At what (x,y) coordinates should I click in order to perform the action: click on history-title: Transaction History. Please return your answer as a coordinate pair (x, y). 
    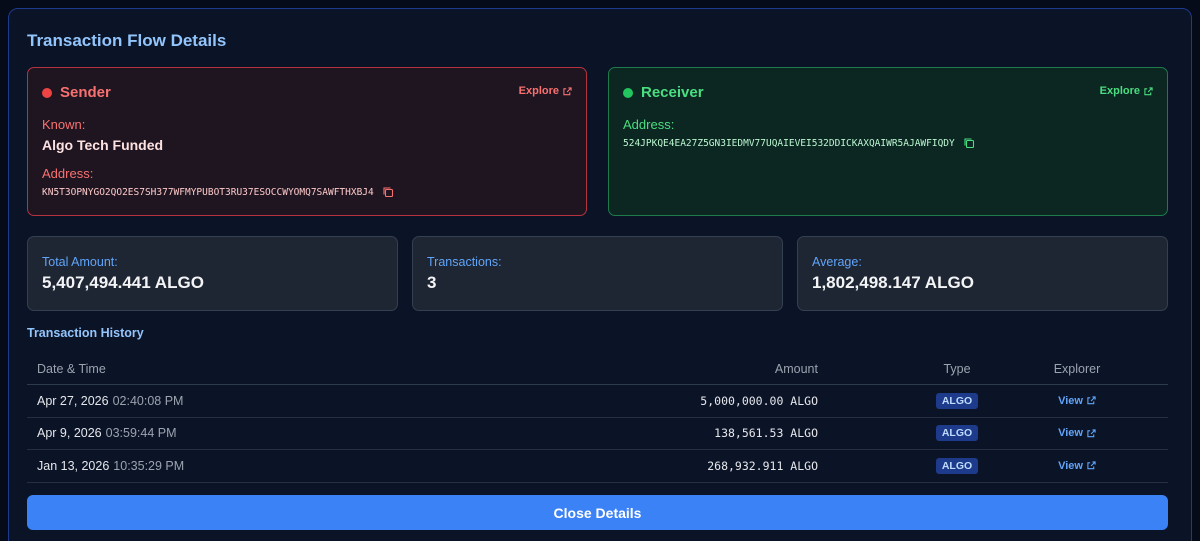
    Looking at the image, I should click on (85, 333).